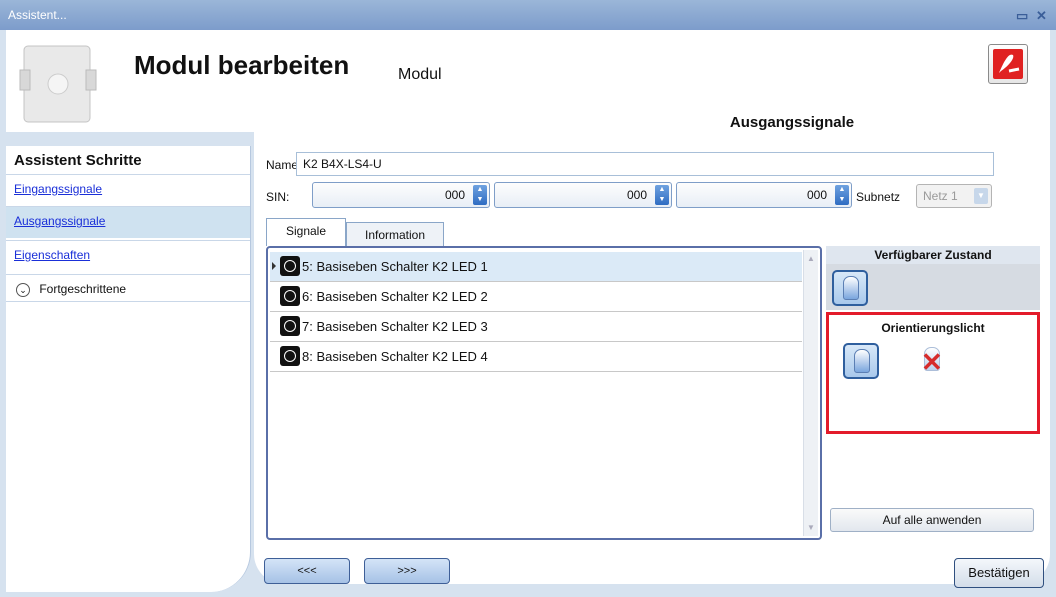 Image resolution: width=1056 pixels, height=597 pixels. I want to click on name-label: Name, so click(282, 165).